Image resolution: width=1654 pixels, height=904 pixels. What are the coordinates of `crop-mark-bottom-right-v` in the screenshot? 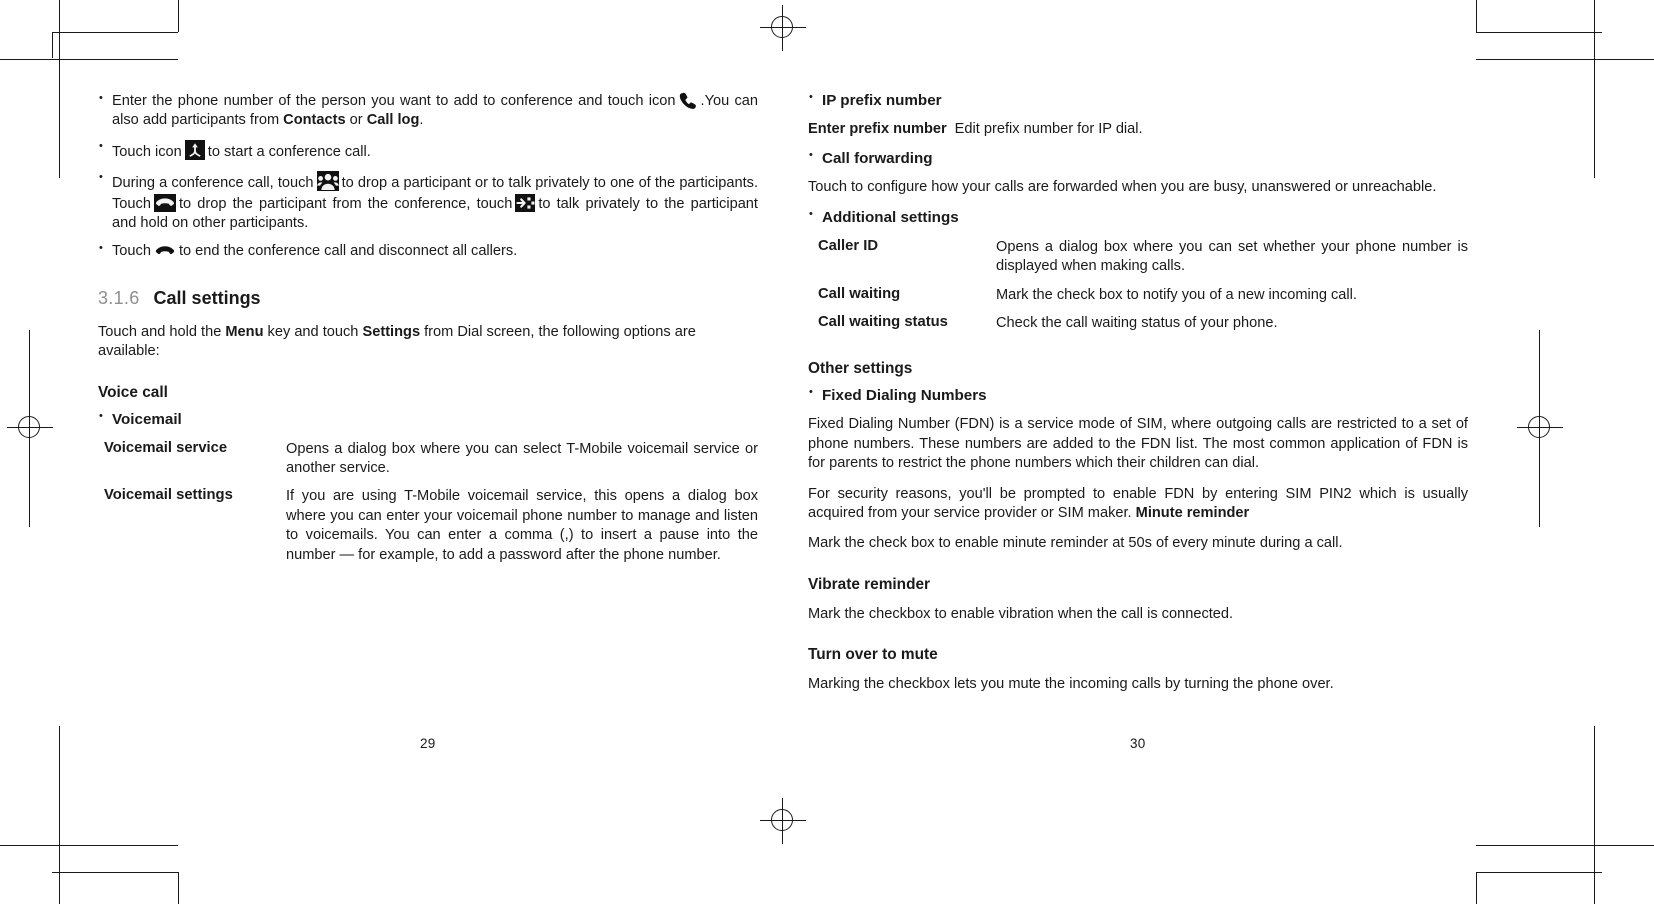 It's located at (1594, 815).